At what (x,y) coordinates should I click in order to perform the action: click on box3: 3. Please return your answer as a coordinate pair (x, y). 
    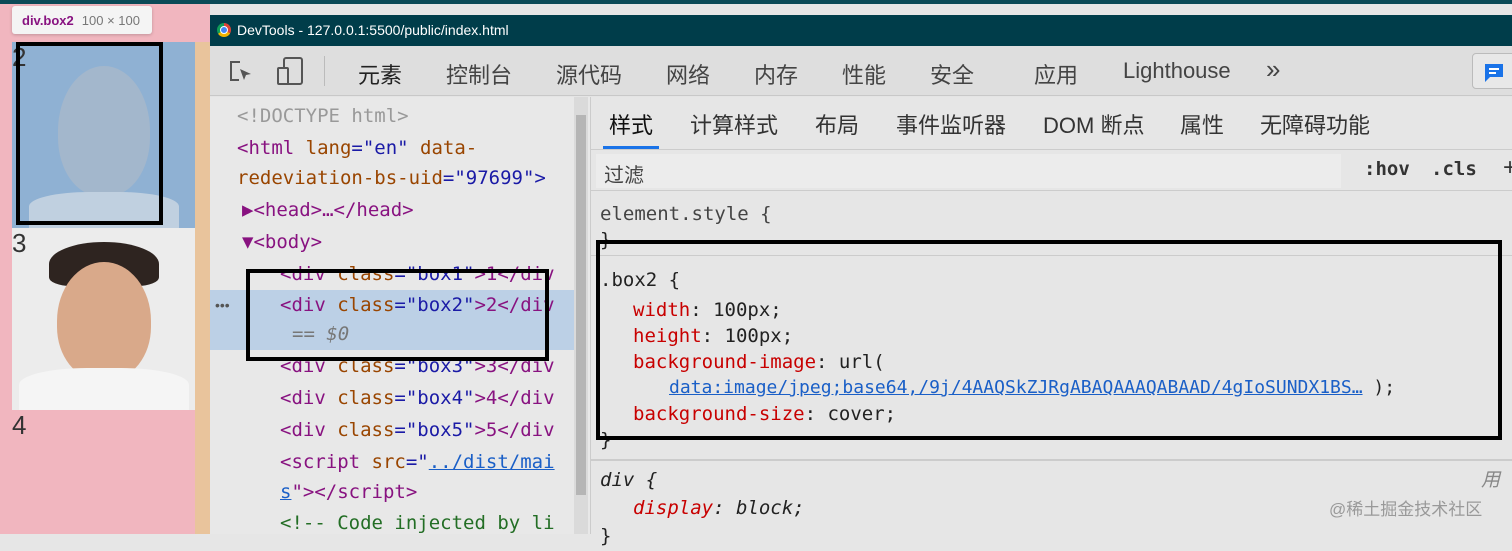
    Looking at the image, I should click on (103, 319).